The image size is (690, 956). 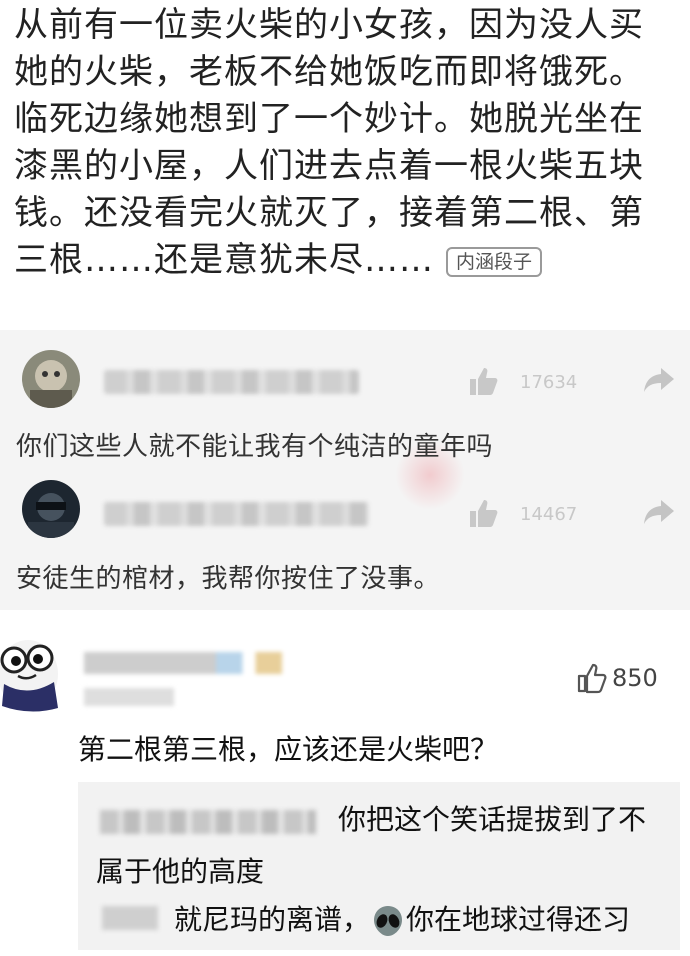 What do you see at coordinates (549, 514) in the screenshot?
I see `like-count: 14467` at bounding box center [549, 514].